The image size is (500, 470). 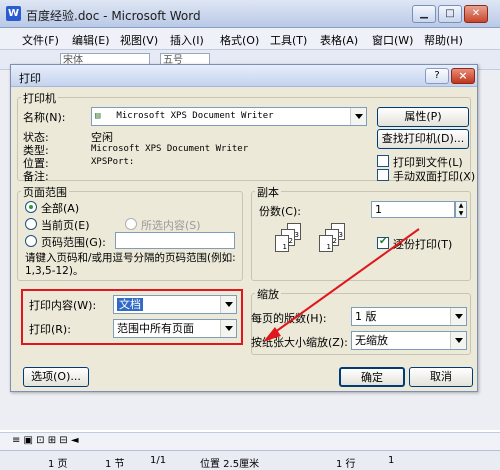 I want to click on status-line: 1 行, so click(x=346, y=464).